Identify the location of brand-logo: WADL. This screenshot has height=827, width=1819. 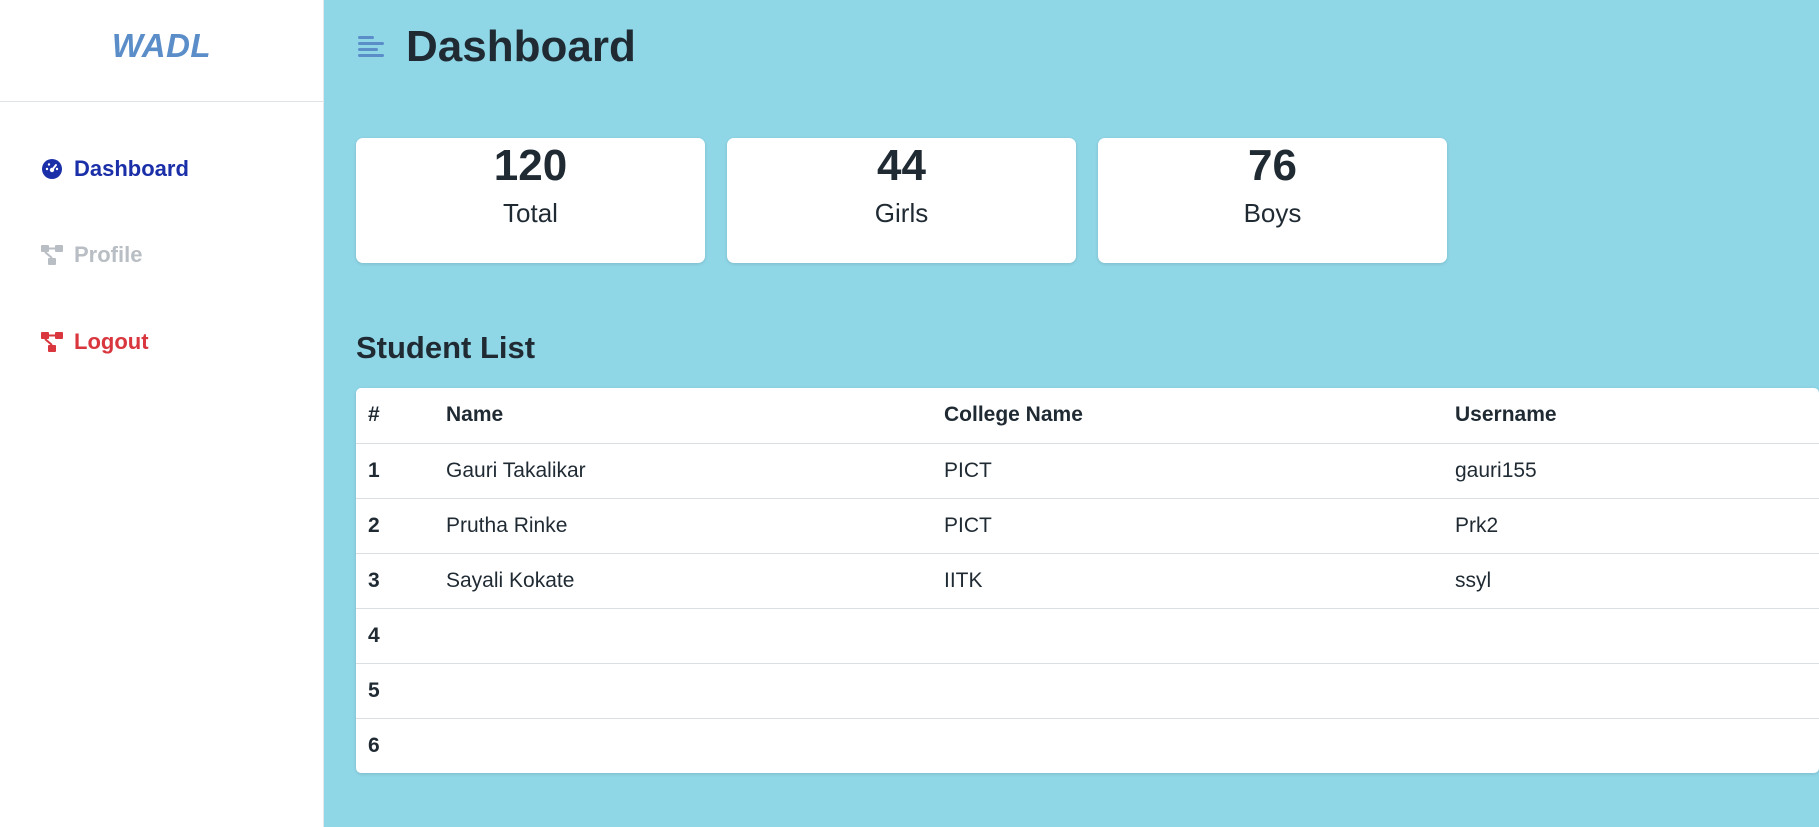
(161, 46).